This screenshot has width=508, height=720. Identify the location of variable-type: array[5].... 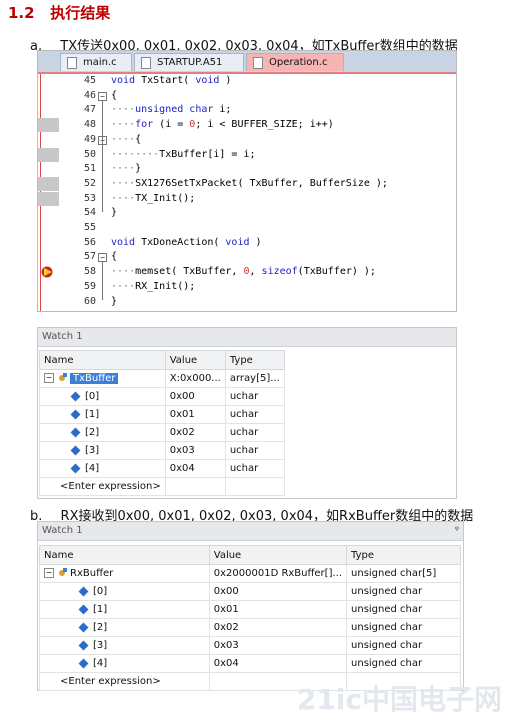
(254, 378).